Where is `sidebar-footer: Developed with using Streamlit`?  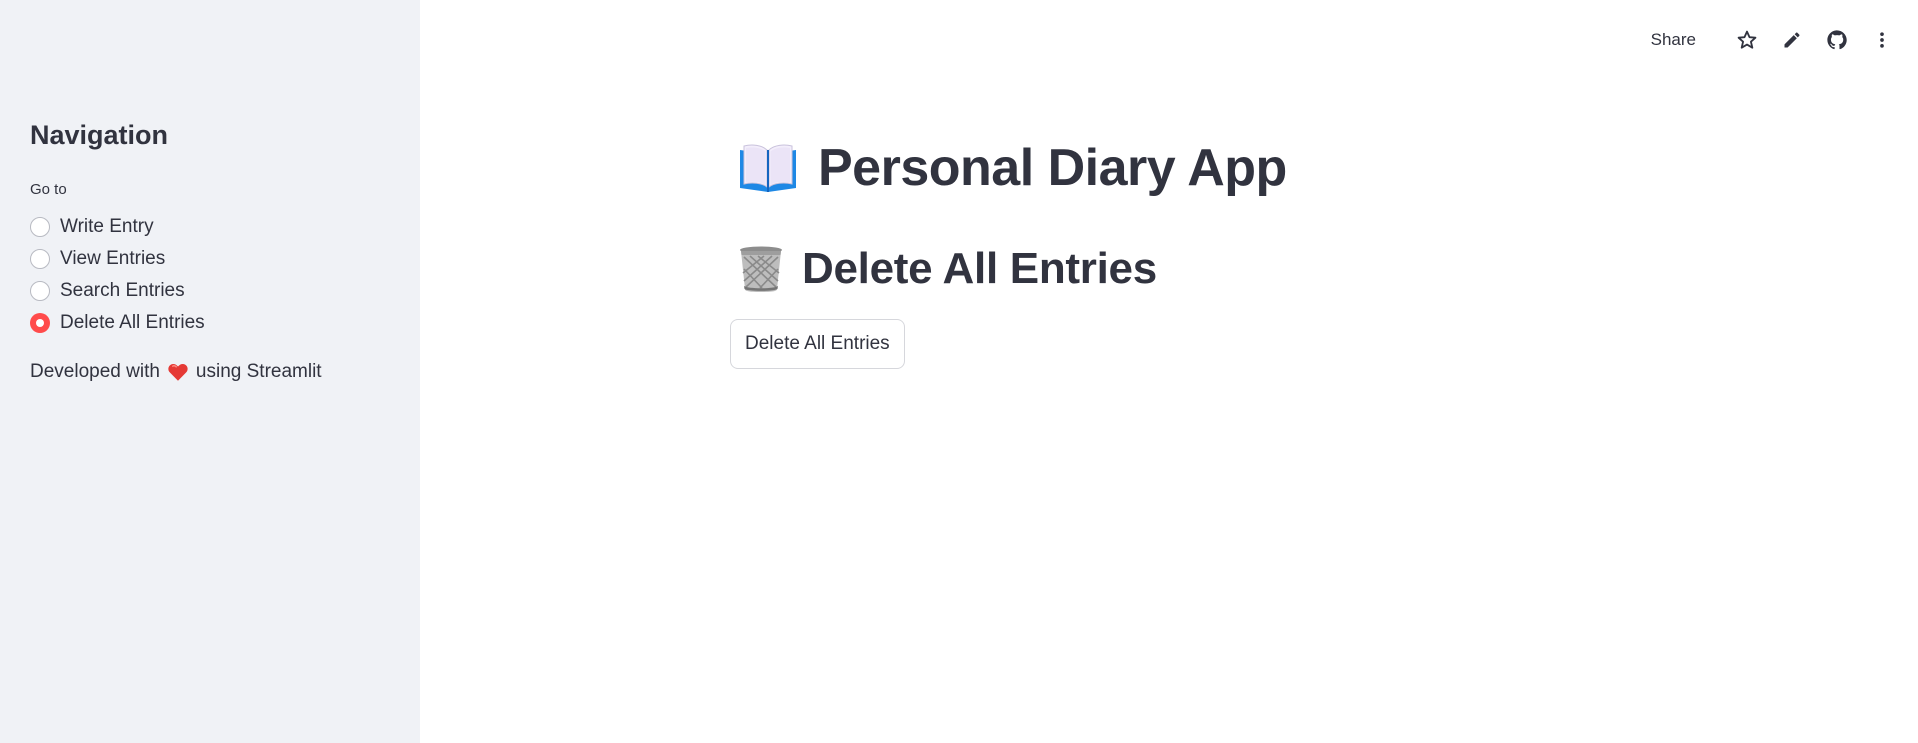
sidebar-footer: Developed with using Streamlit is located at coordinates (176, 372).